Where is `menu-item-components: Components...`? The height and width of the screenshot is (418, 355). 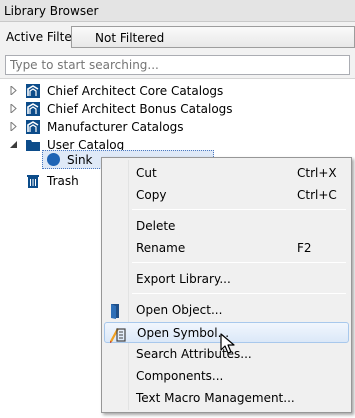 menu-item-components: Components... is located at coordinates (226, 376).